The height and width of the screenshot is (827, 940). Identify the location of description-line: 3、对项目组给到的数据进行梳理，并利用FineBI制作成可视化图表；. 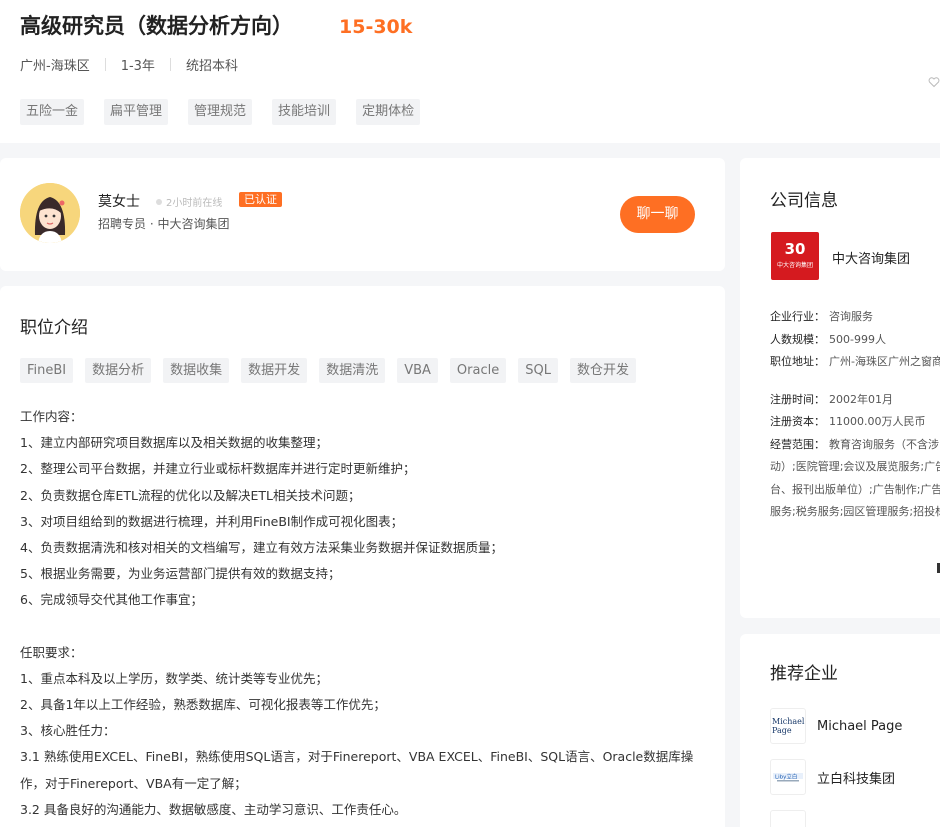
(212, 521).